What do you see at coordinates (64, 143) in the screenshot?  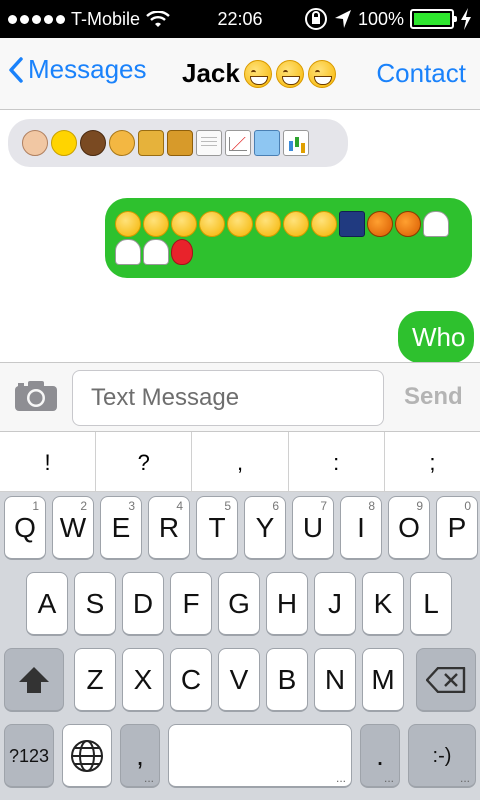 I see `chick-icon` at bounding box center [64, 143].